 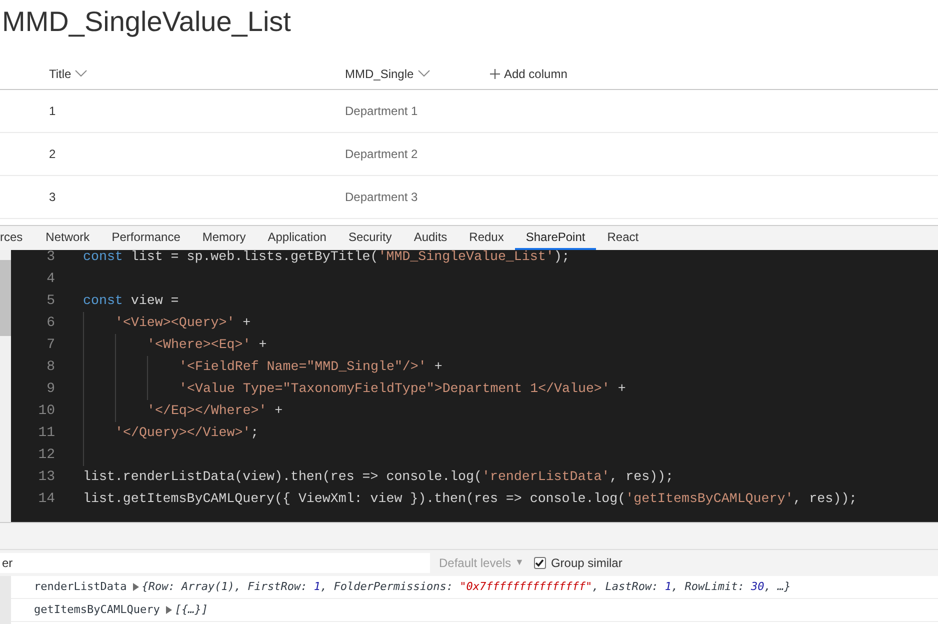 What do you see at coordinates (381, 197) in the screenshot?
I see `table-cell-text: Department 3` at bounding box center [381, 197].